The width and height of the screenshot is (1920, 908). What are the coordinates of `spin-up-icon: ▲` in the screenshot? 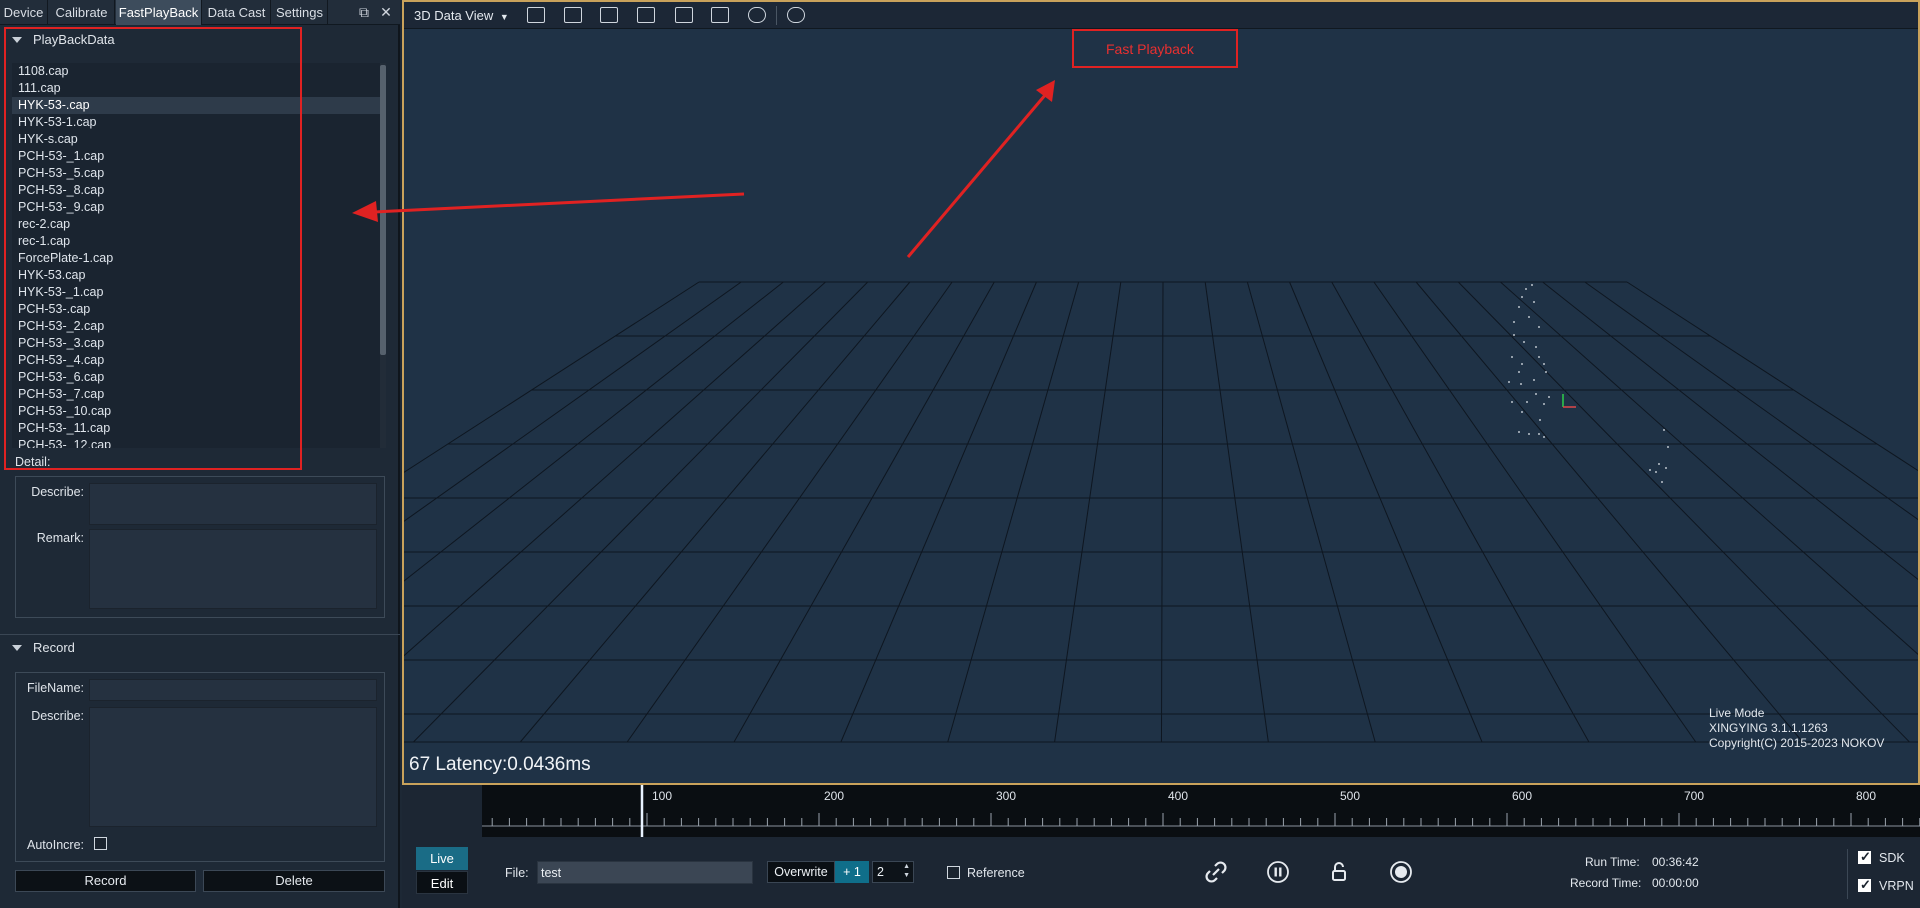 It's located at (906, 866).